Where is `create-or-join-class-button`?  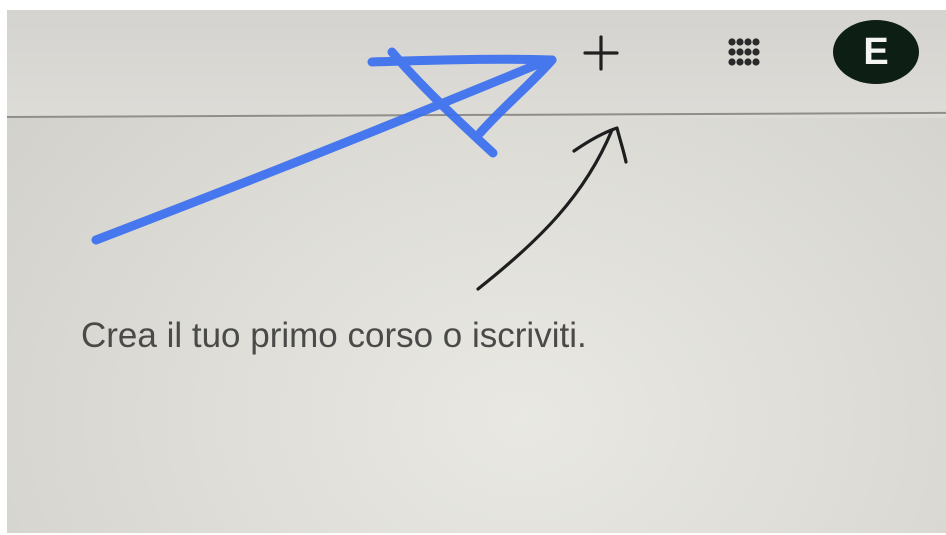
create-or-join-class-button is located at coordinates (601, 53).